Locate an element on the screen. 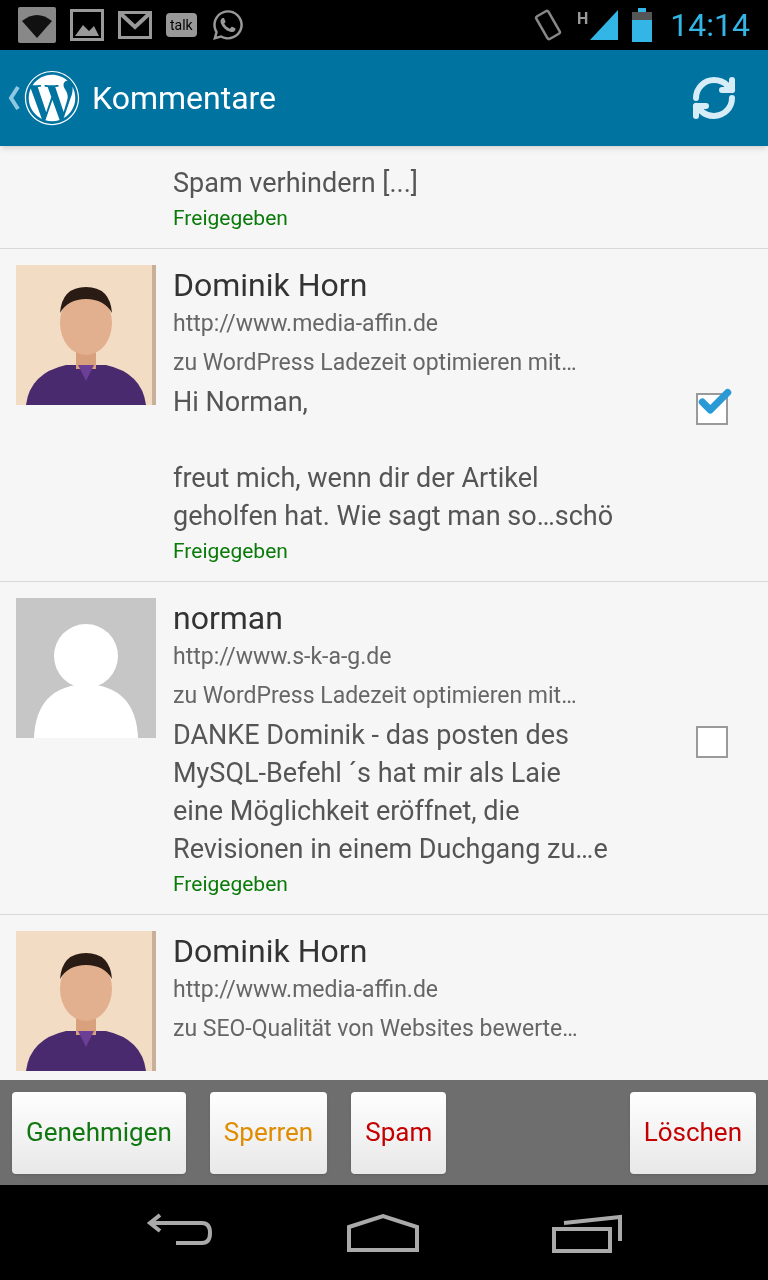  chat-icon is located at coordinates (227, 25).